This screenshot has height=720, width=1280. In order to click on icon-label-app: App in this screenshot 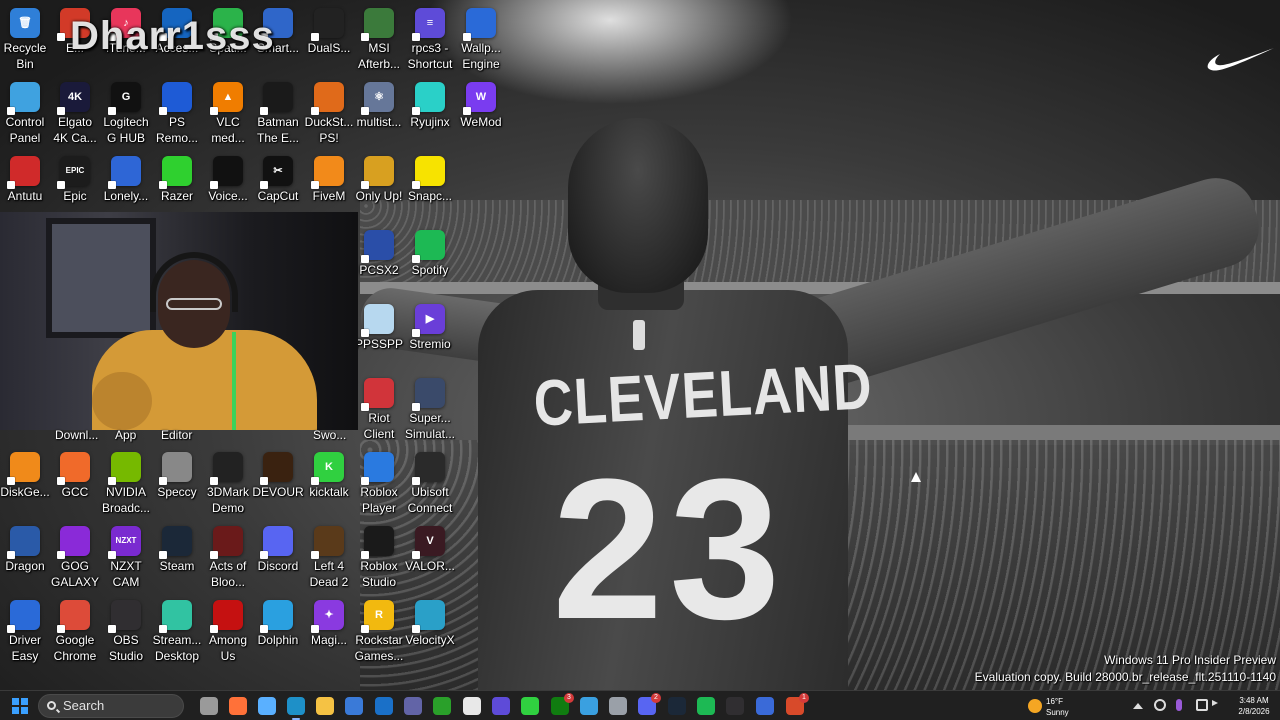, I will do `click(125, 435)`.